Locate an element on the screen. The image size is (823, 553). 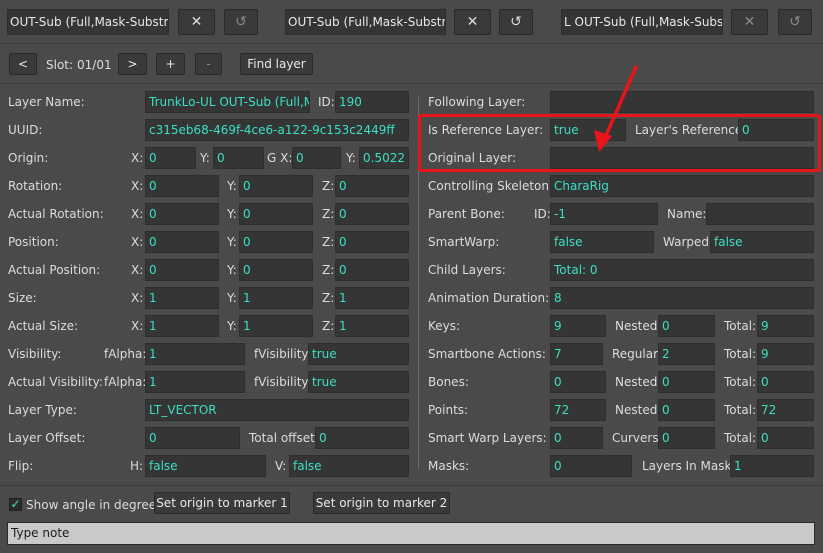
add-slot-button: + is located at coordinates (170, 64).